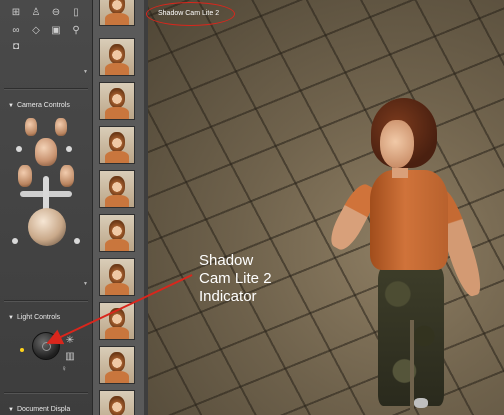  Describe the element at coordinates (56, 31) in the screenshot. I see `box-icon: ▣` at that location.